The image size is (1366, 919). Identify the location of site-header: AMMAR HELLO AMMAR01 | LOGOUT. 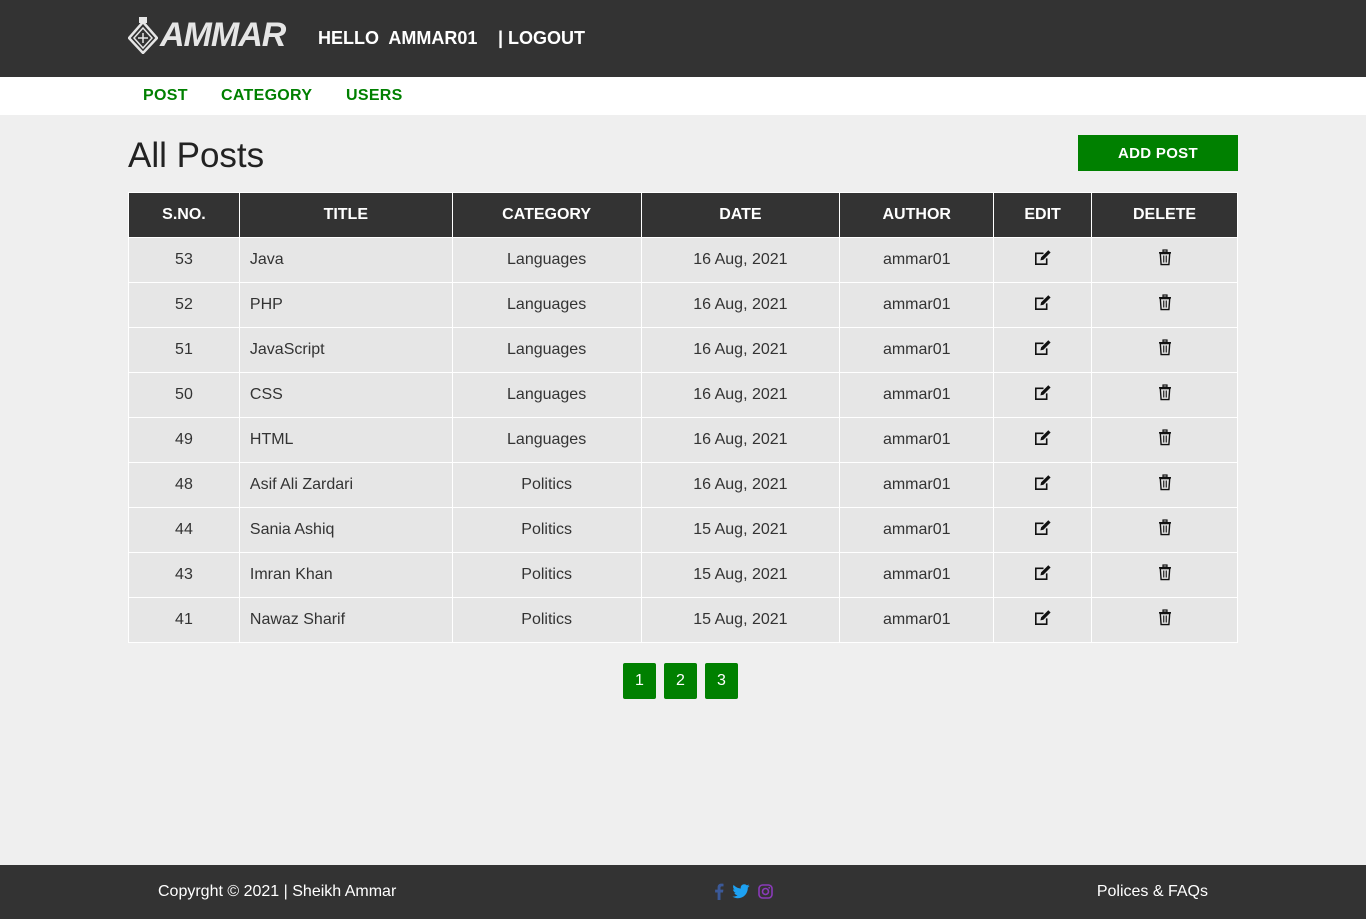
(683, 38).